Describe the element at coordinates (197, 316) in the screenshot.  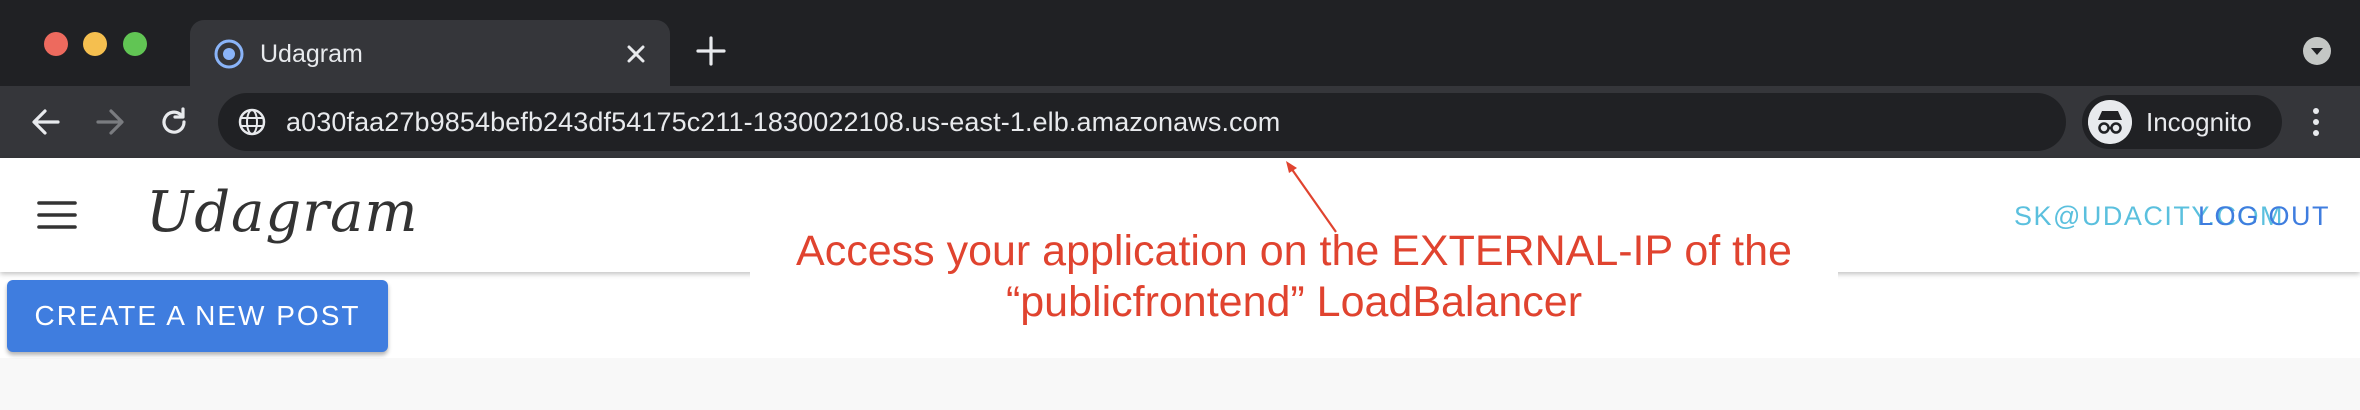
I see `create-new-post-button: CREATE A NEW POST` at that location.